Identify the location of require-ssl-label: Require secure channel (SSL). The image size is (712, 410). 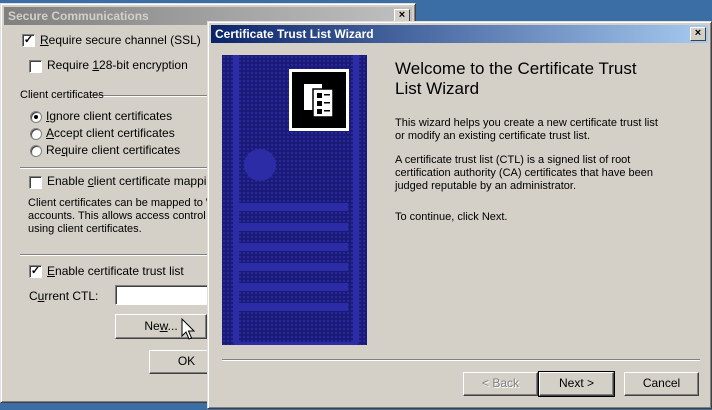
(120, 40).